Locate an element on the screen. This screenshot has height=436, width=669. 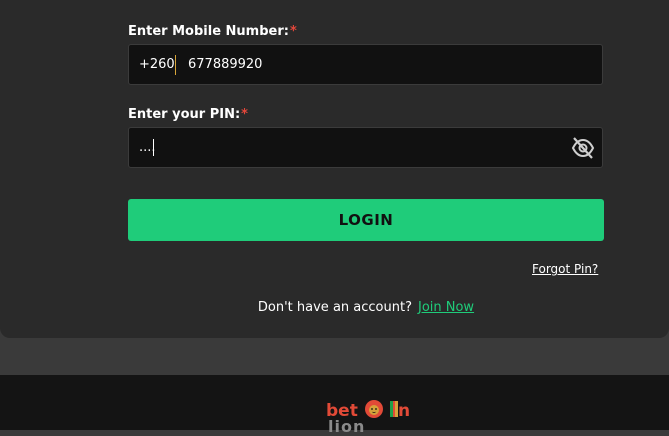
join-now-link: Join Now is located at coordinates (446, 307).